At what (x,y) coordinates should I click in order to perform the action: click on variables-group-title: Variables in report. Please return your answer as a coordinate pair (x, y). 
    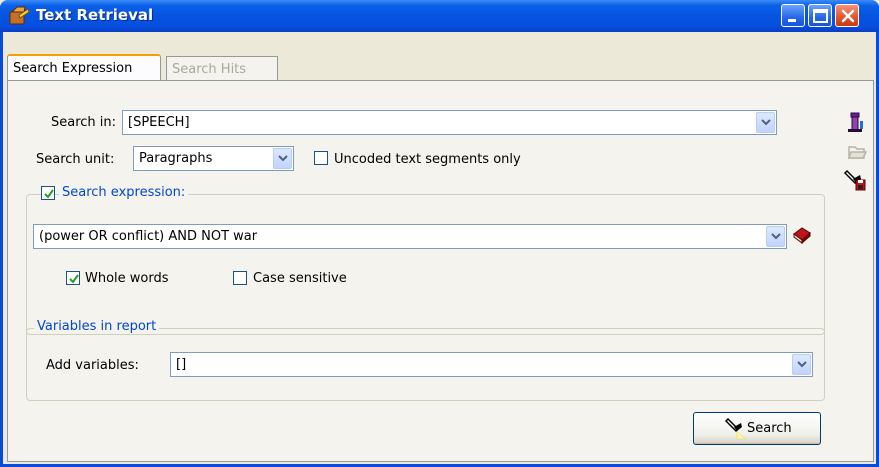
    Looking at the image, I should click on (97, 326).